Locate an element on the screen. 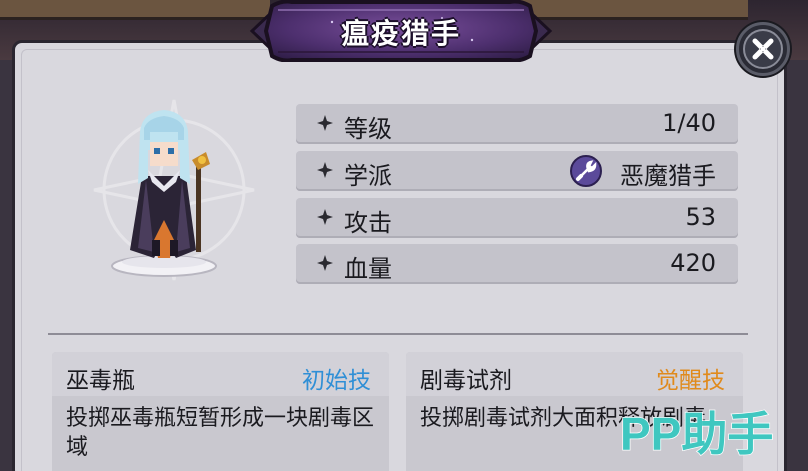 The image size is (808, 471). title-plate: 瘟疫猎手 is located at coordinates (401, 31).